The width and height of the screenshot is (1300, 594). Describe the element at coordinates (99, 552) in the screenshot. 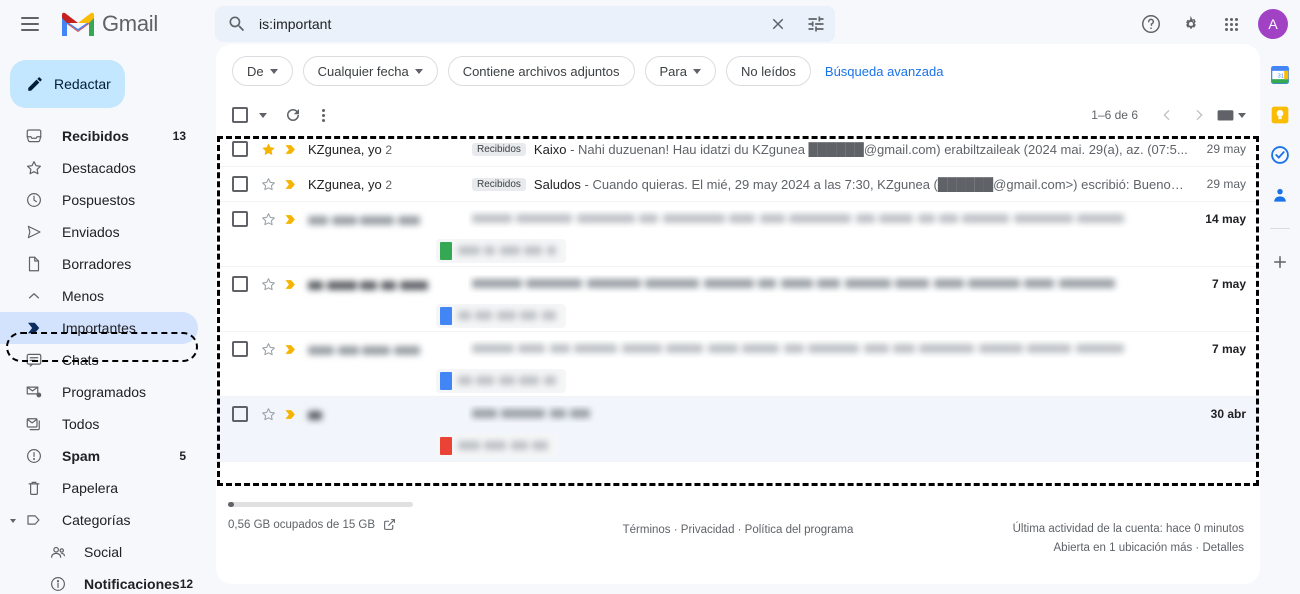

I see `sidebar-item-social: Social` at that location.